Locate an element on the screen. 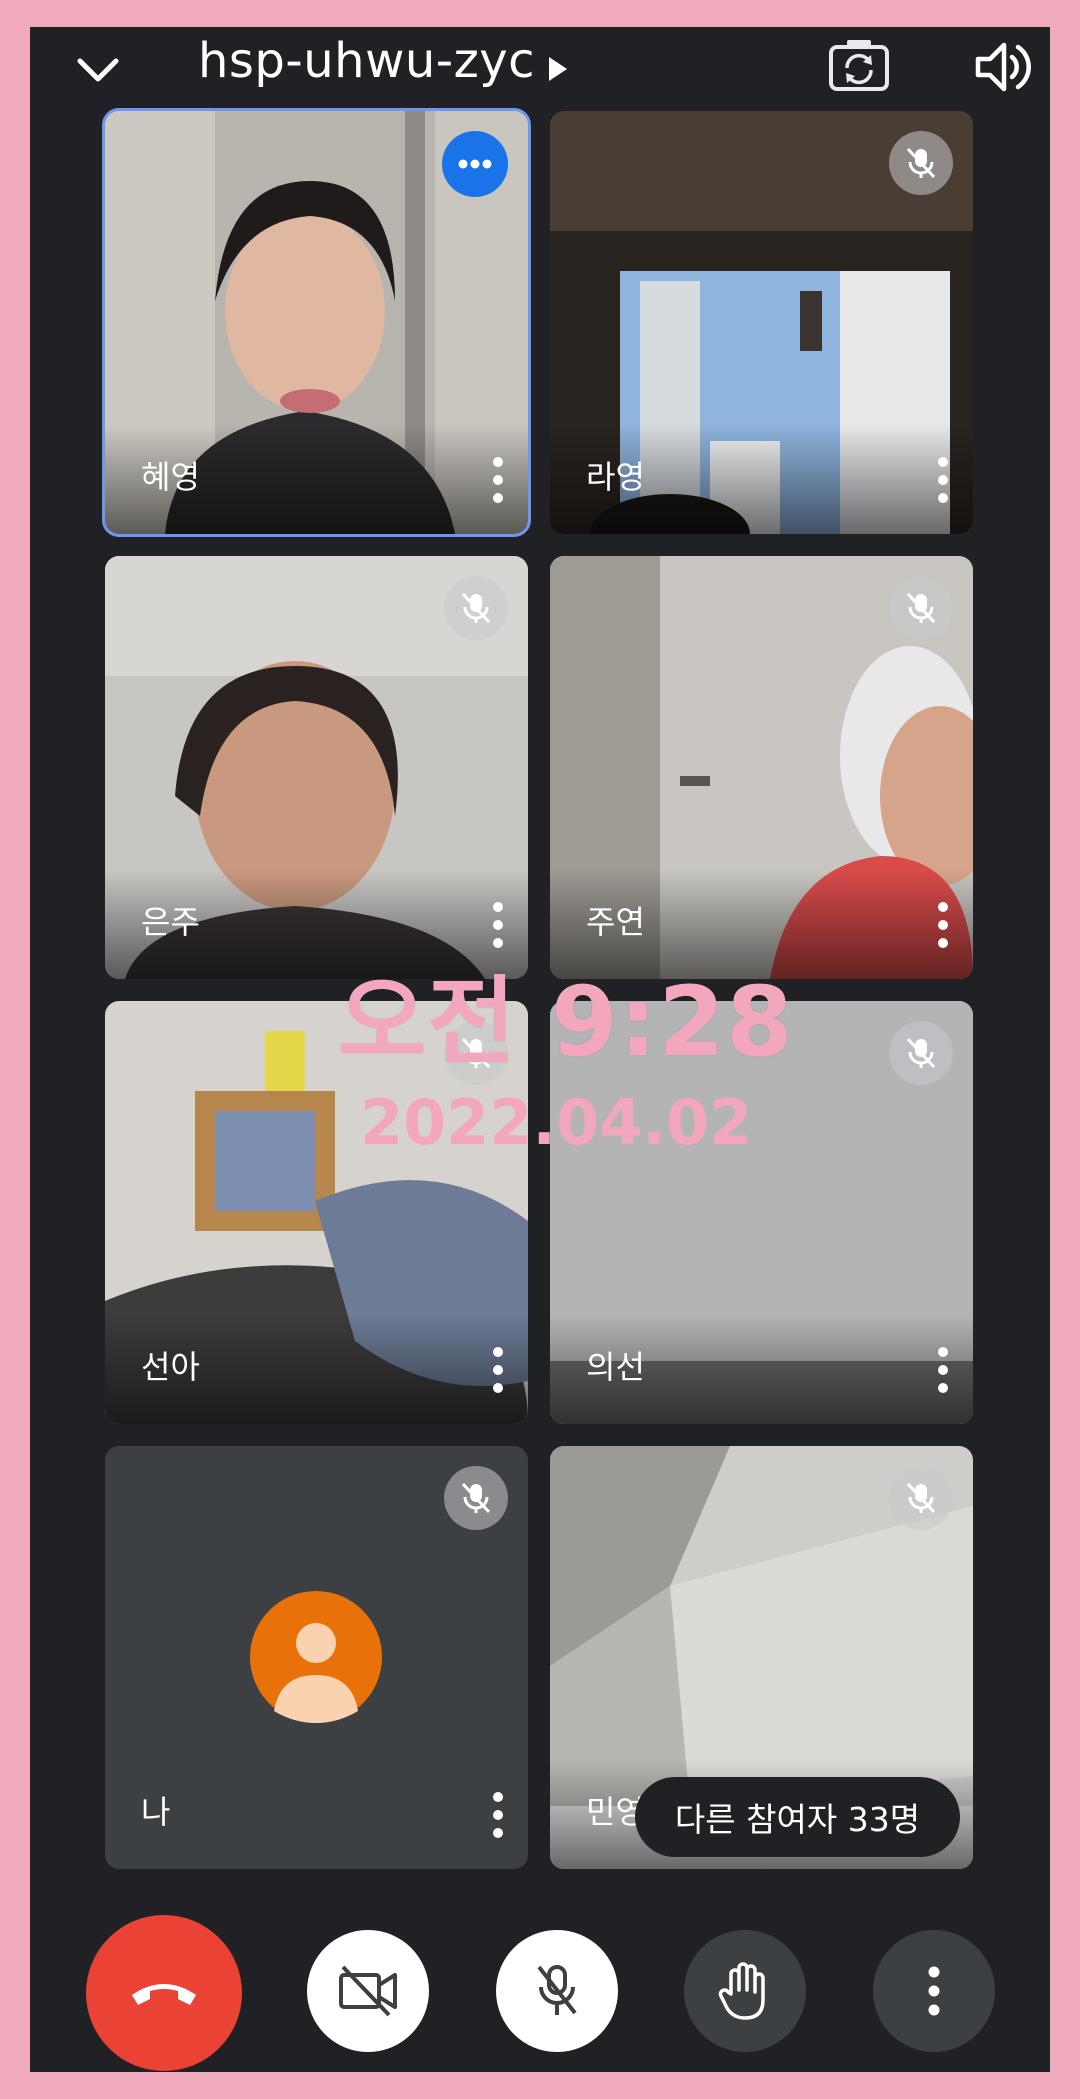 Image resolution: width=1080 pixels, height=2099 pixels. clock-overlay-date: 2022.04.02 is located at coordinates (556, 1122).